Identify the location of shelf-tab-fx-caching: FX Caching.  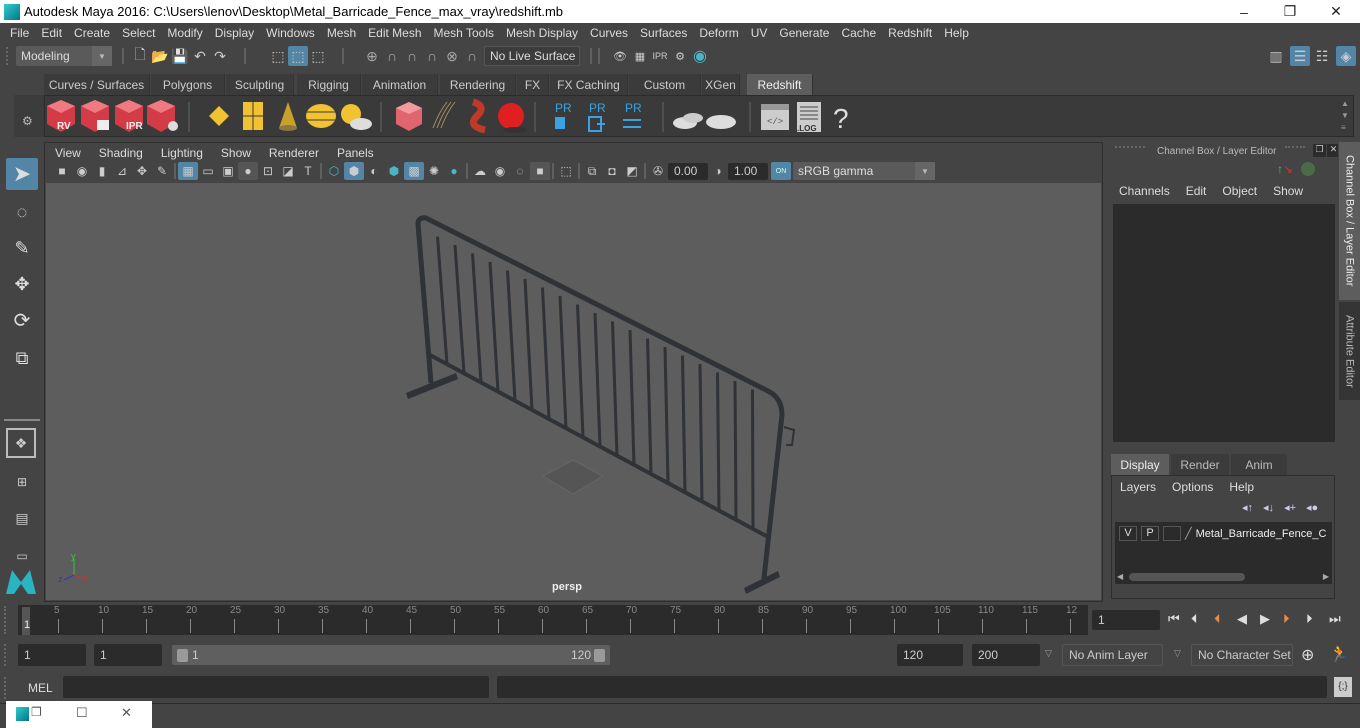
(589, 84).